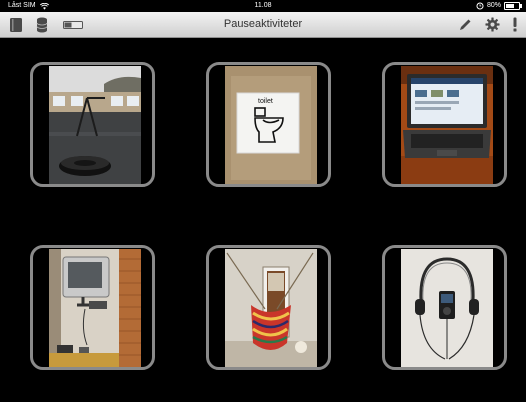 This screenshot has width=526, height=402. Describe the element at coordinates (15, 24) in the screenshot. I see `book-icon` at that location.